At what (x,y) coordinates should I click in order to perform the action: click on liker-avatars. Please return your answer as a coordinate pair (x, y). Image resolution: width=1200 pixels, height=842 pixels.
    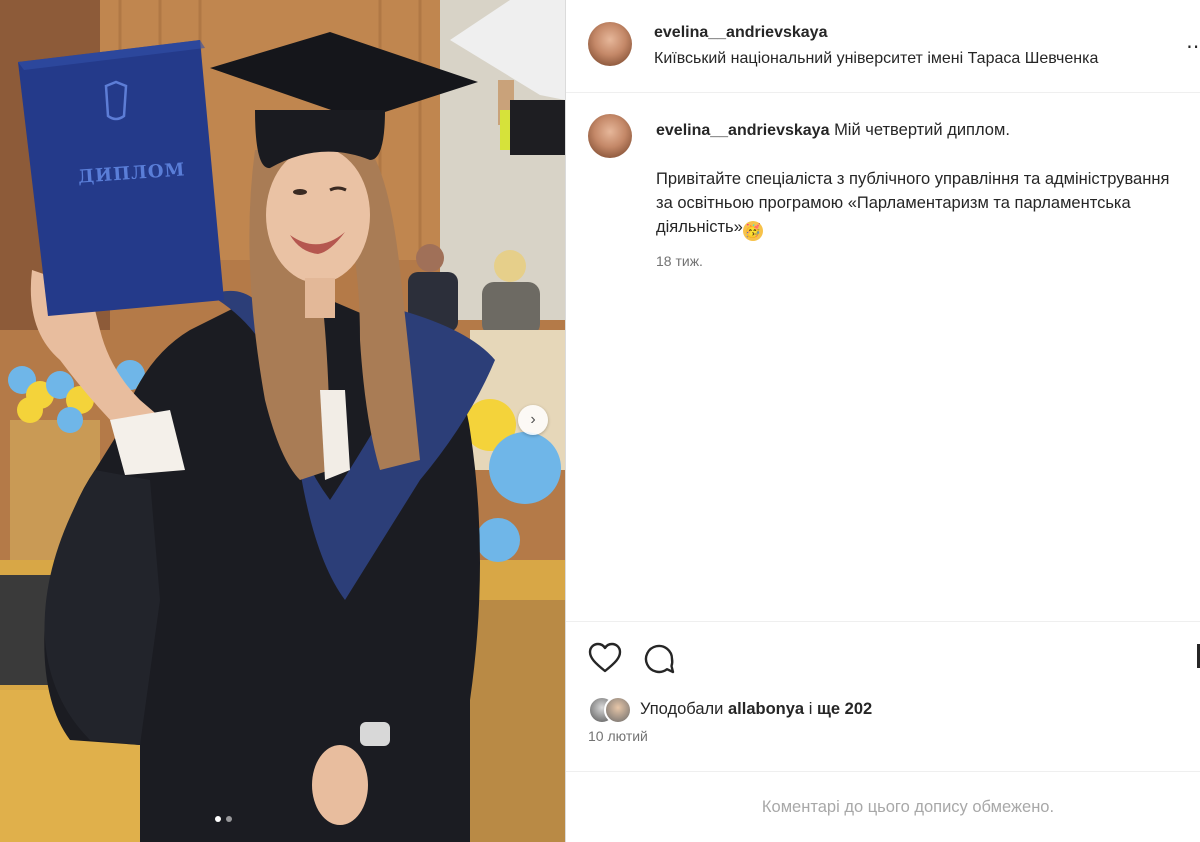
    Looking at the image, I should click on (613, 710).